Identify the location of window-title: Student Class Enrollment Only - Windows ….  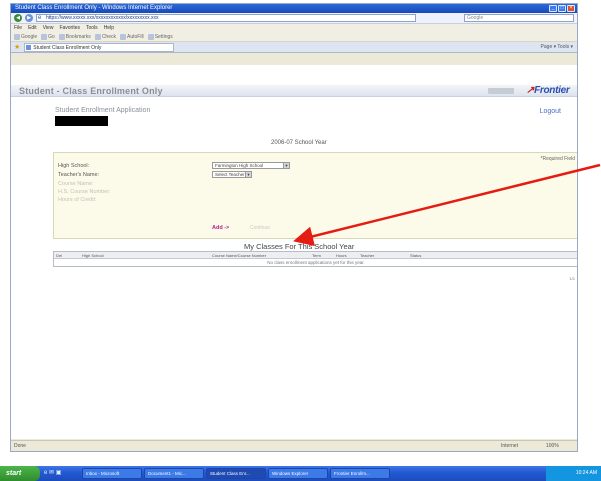
(94, 8).